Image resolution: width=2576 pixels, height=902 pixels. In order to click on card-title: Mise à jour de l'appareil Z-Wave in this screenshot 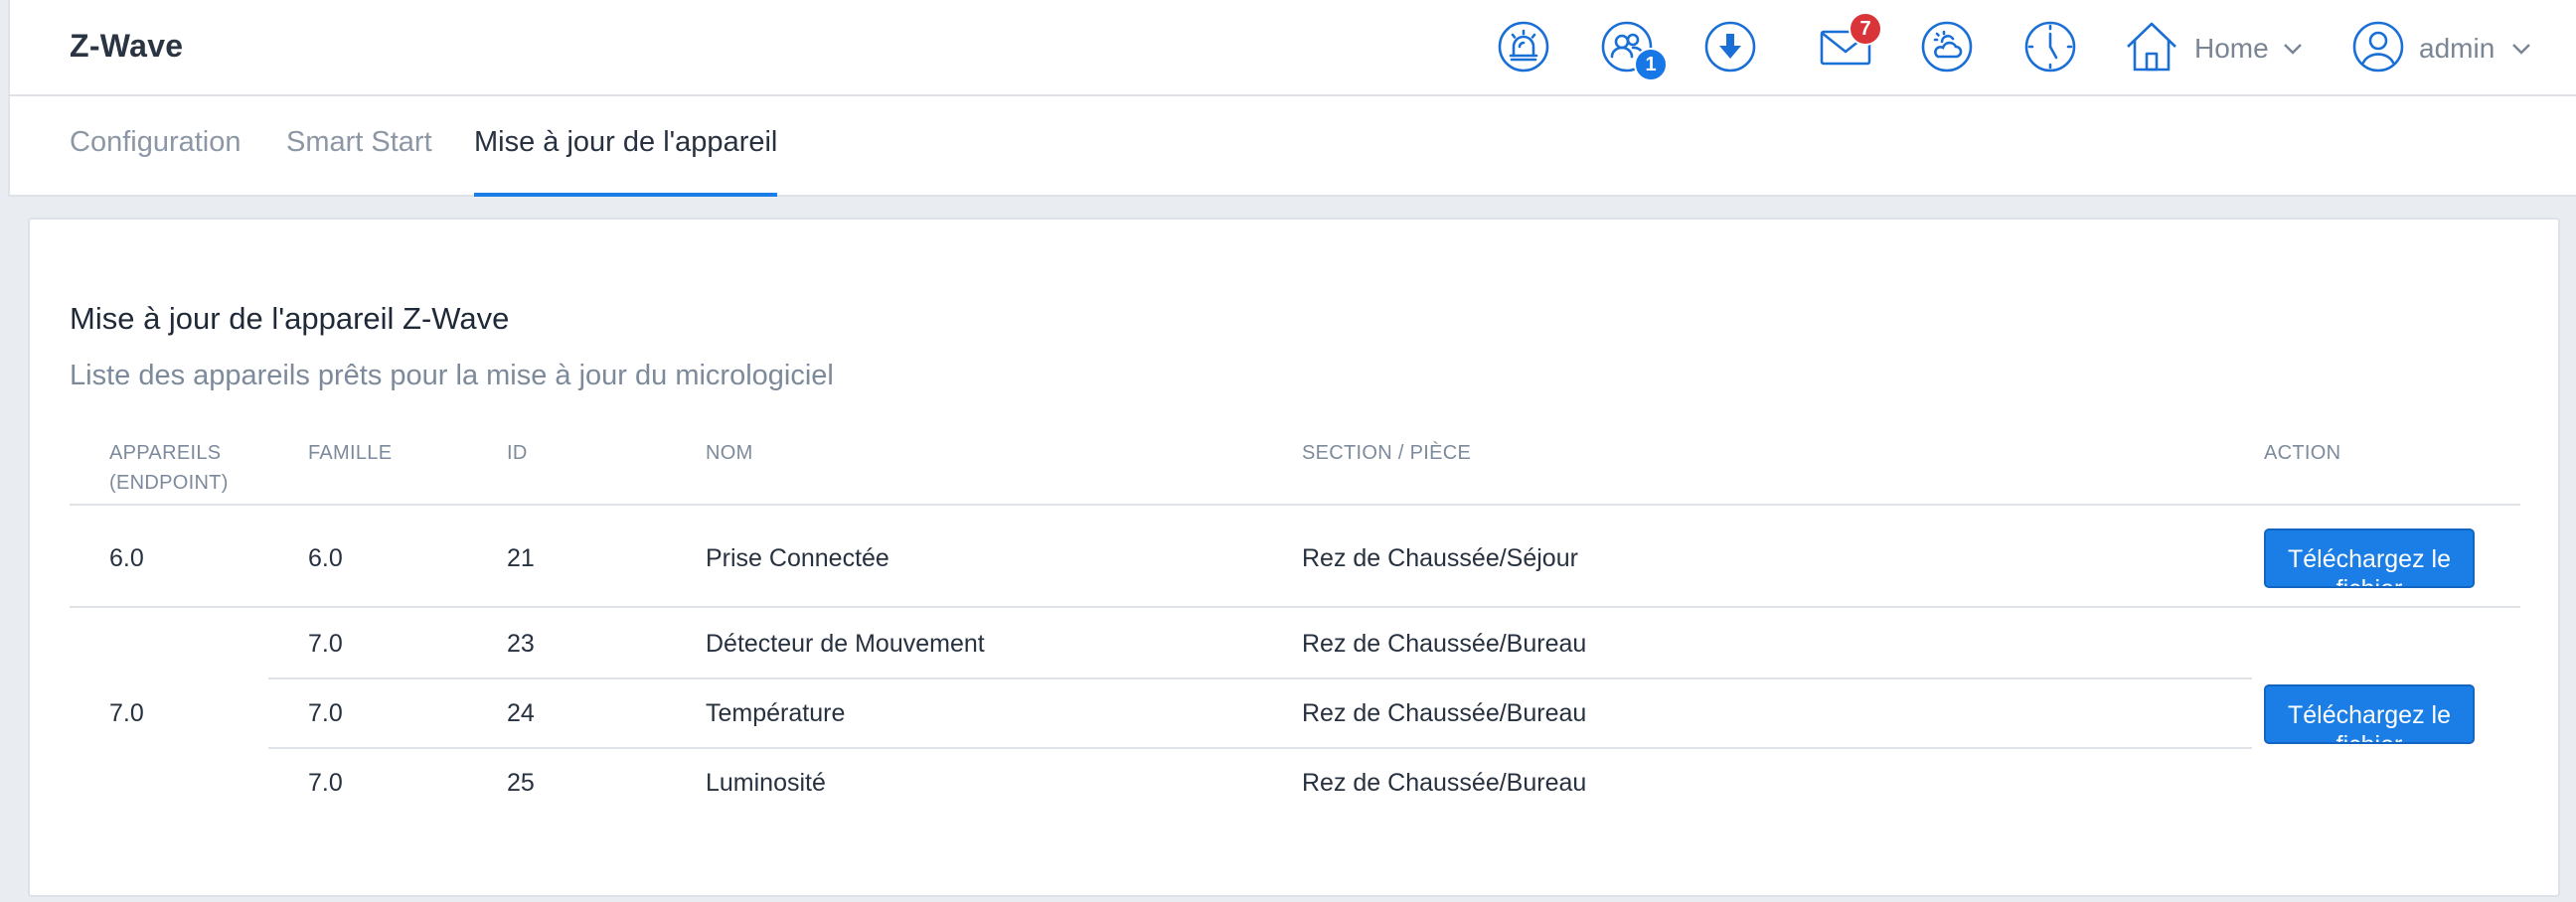, I will do `click(290, 318)`.